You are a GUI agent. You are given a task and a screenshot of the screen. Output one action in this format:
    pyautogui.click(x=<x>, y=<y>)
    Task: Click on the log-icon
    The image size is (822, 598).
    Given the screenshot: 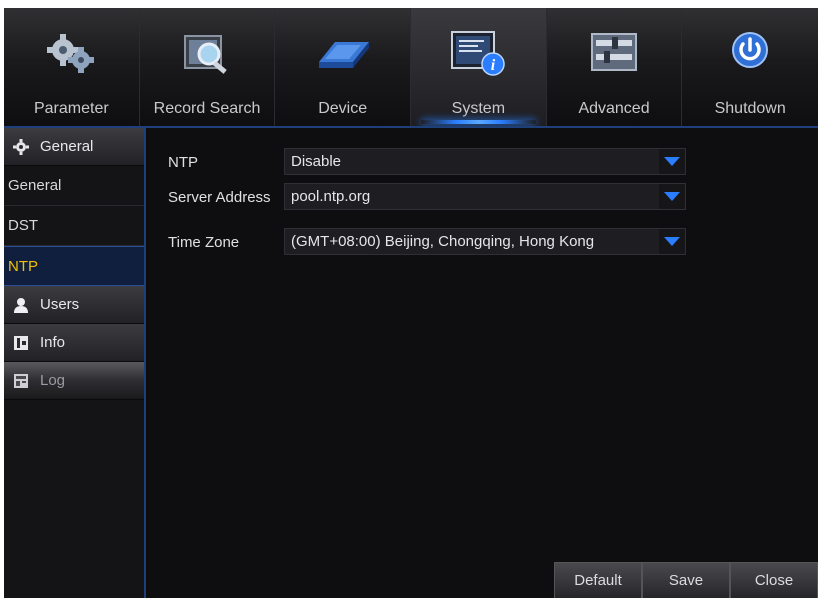 What is the action you would take?
    pyautogui.click(x=21, y=381)
    